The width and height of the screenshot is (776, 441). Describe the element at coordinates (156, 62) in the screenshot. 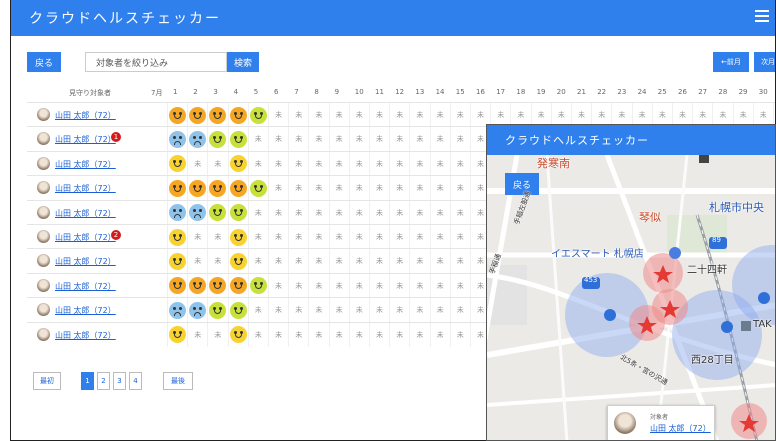

I see `search-input: 対象者を絞り込み` at that location.